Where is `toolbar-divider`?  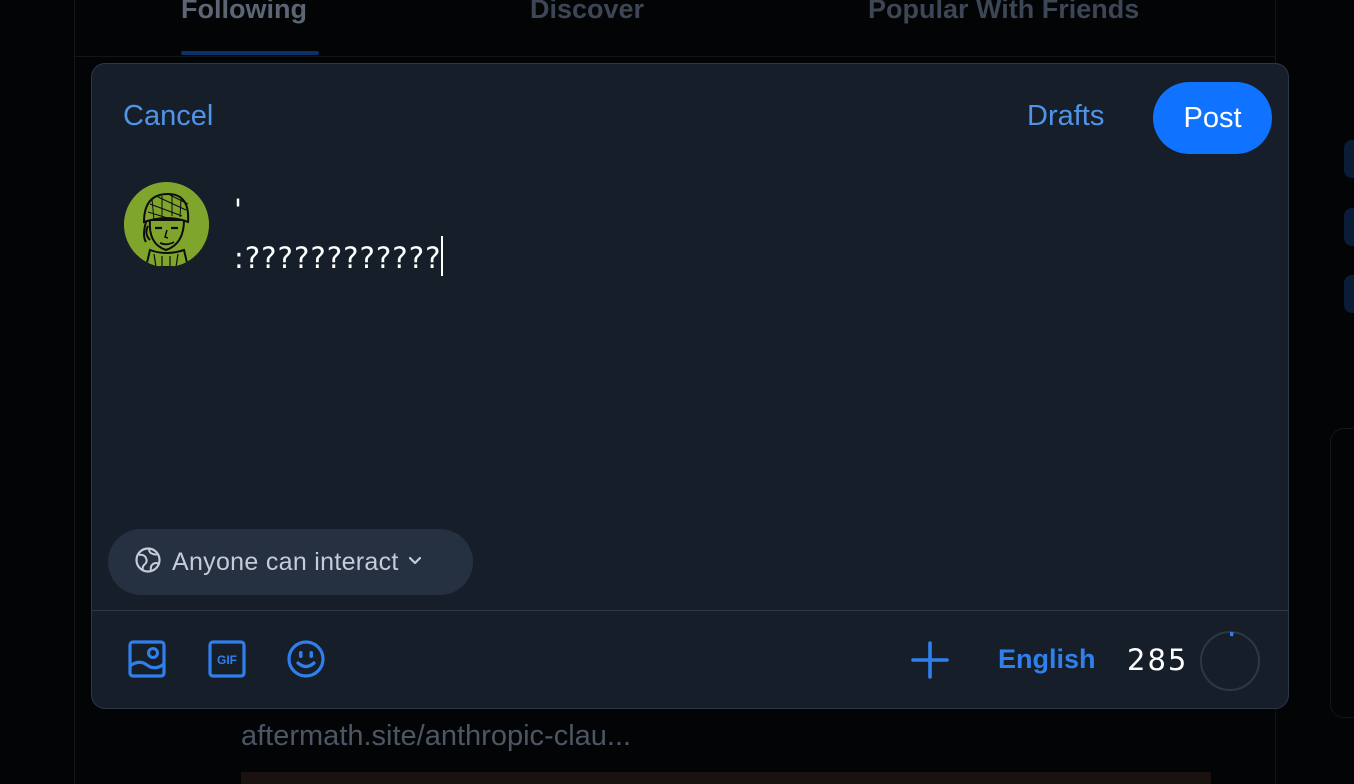 toolbar-divider is located at coordinates (690, 610).